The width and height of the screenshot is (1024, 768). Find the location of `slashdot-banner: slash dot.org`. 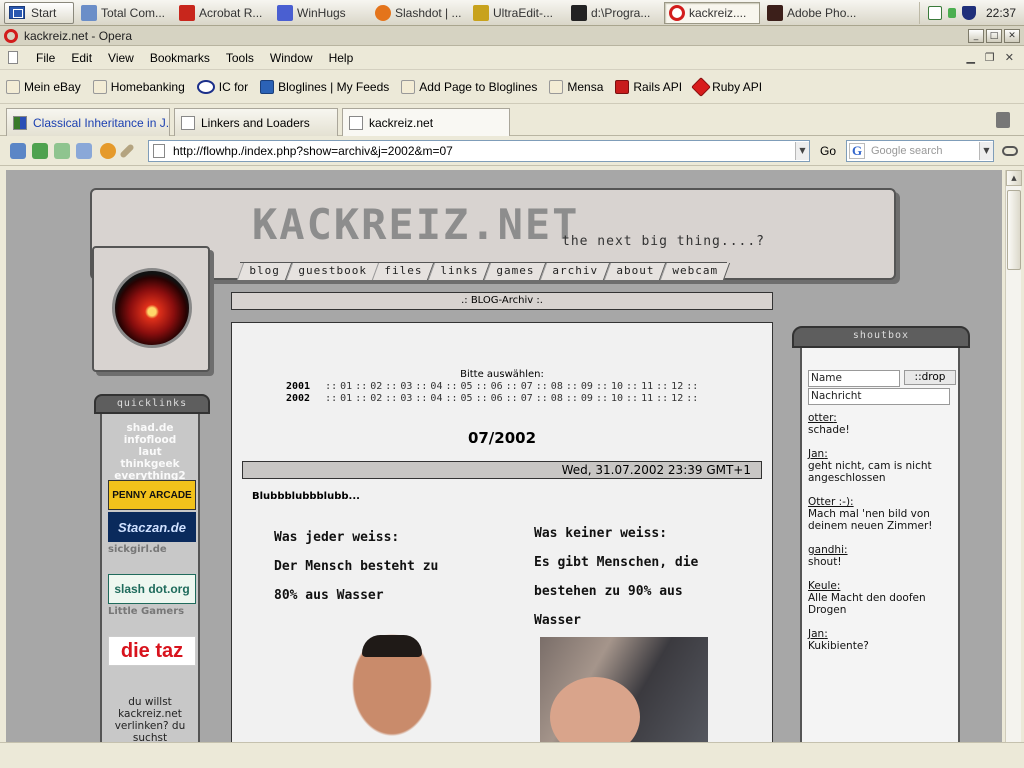

slashdot-banner: slash dot.org is located at coordinates (152, 589).